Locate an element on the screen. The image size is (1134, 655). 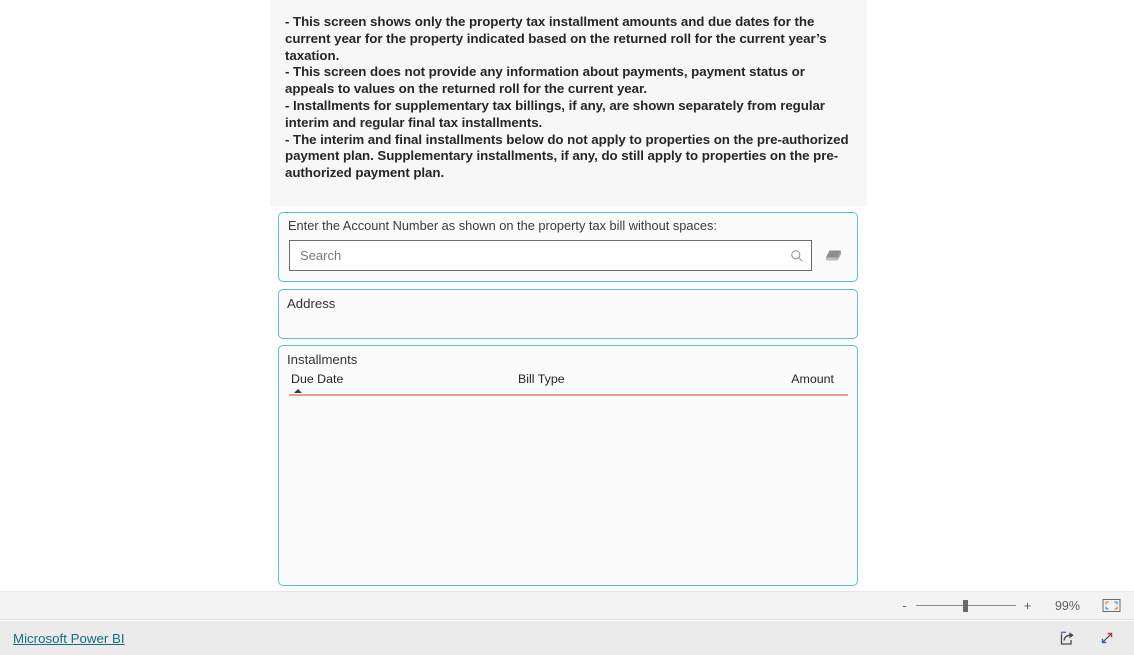
eraser-icon is located at coordinates (833, 255).